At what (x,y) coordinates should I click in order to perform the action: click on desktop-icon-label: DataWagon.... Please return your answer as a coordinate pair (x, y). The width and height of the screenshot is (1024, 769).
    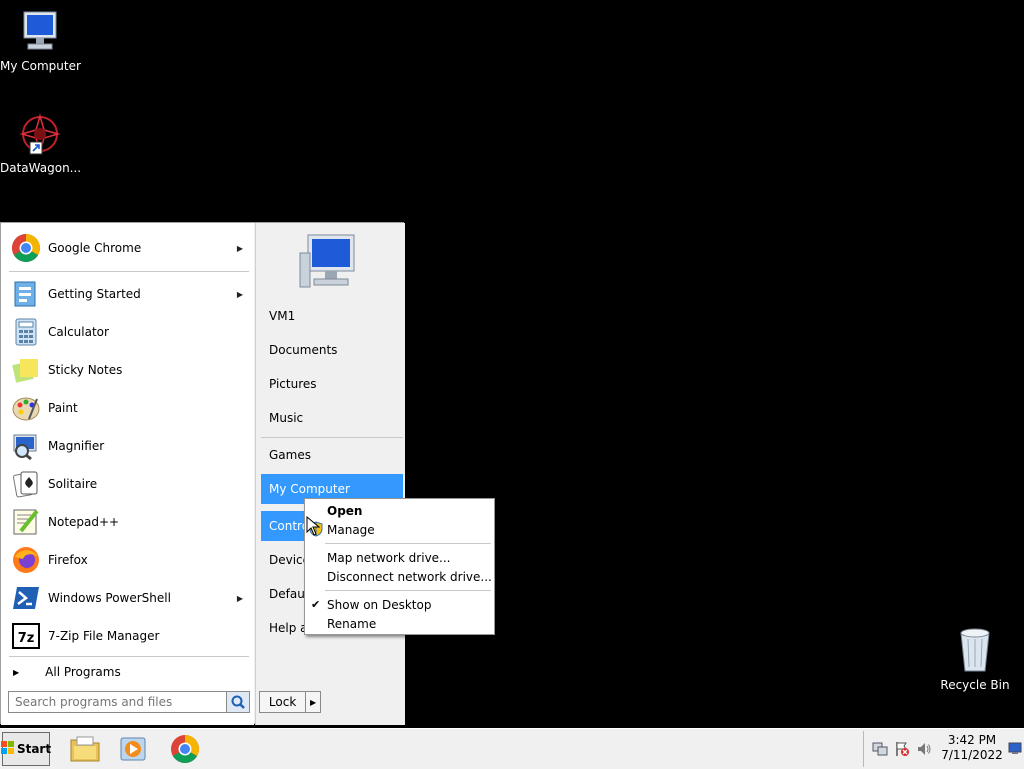
    Looking at the image, I should click on (41, 168).